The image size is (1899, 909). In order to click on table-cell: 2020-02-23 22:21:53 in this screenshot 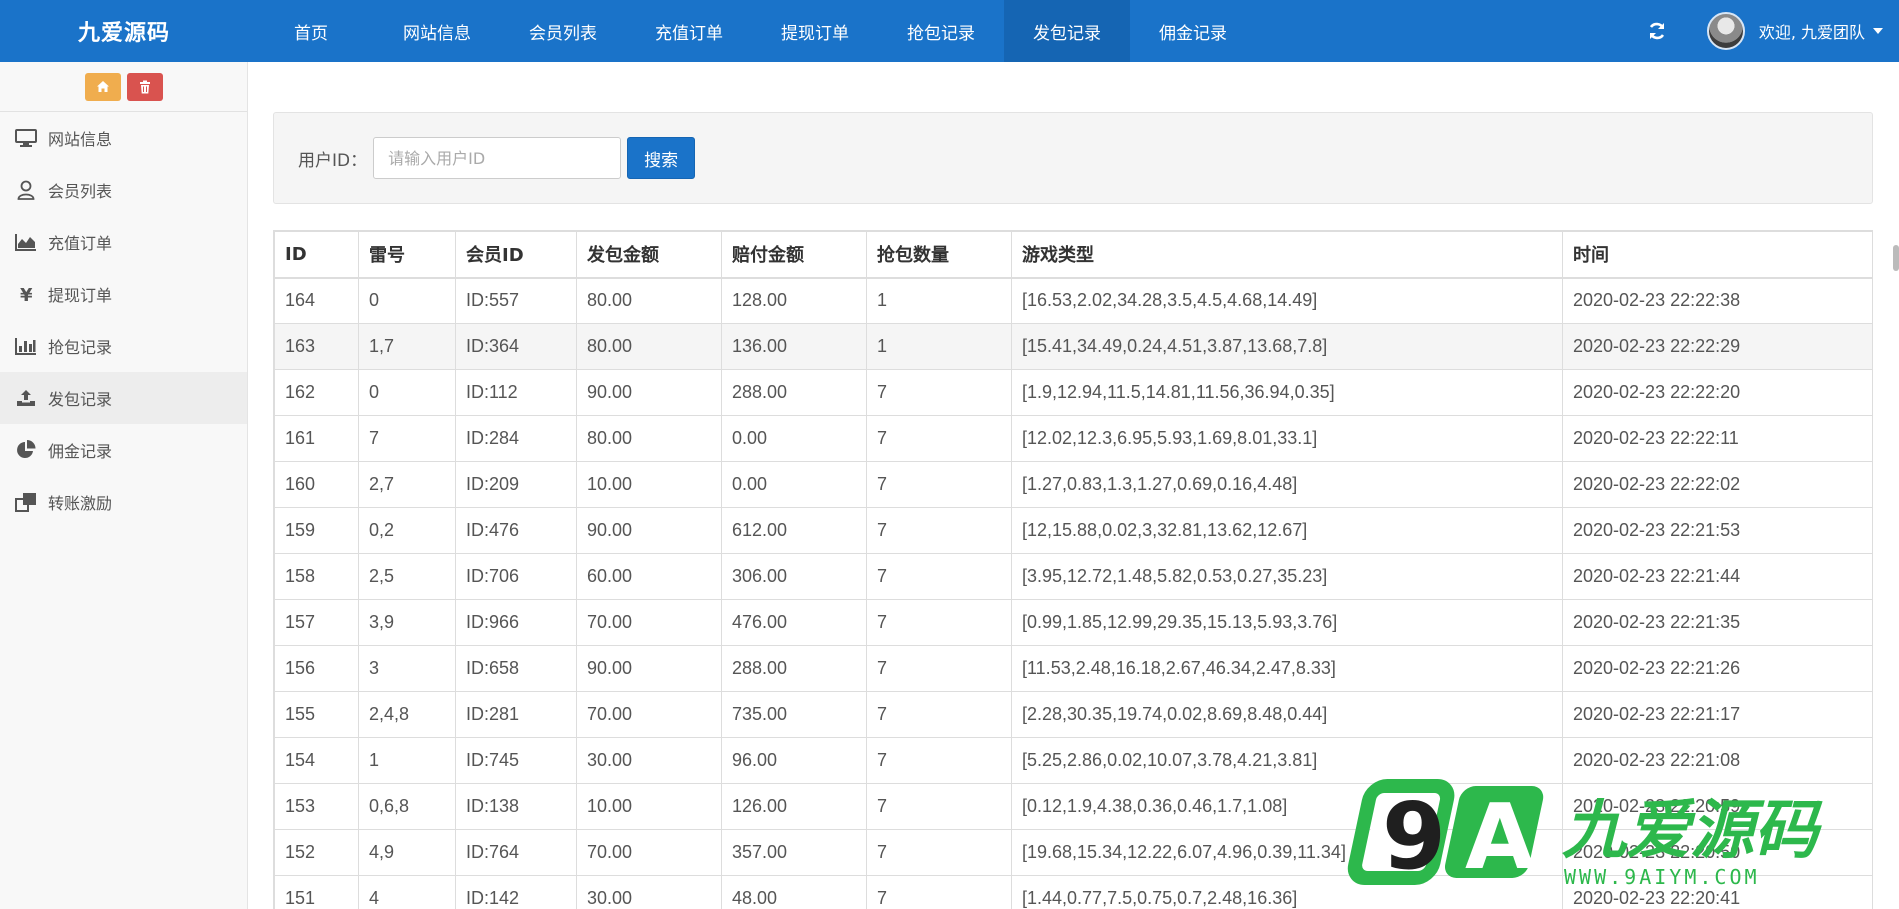, I will do `click(1717, 530)`.